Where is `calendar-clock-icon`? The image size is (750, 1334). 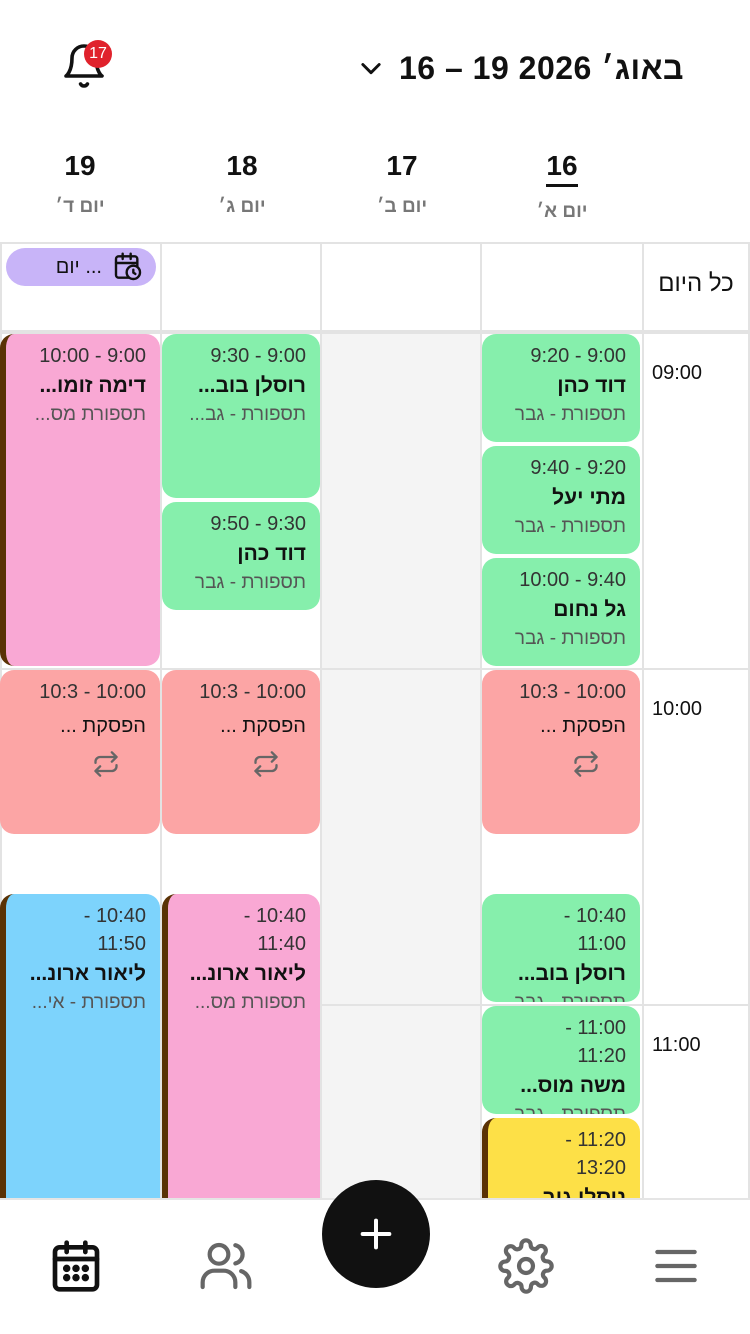
calendar-clock-icon is located at coordinates (128, 266).